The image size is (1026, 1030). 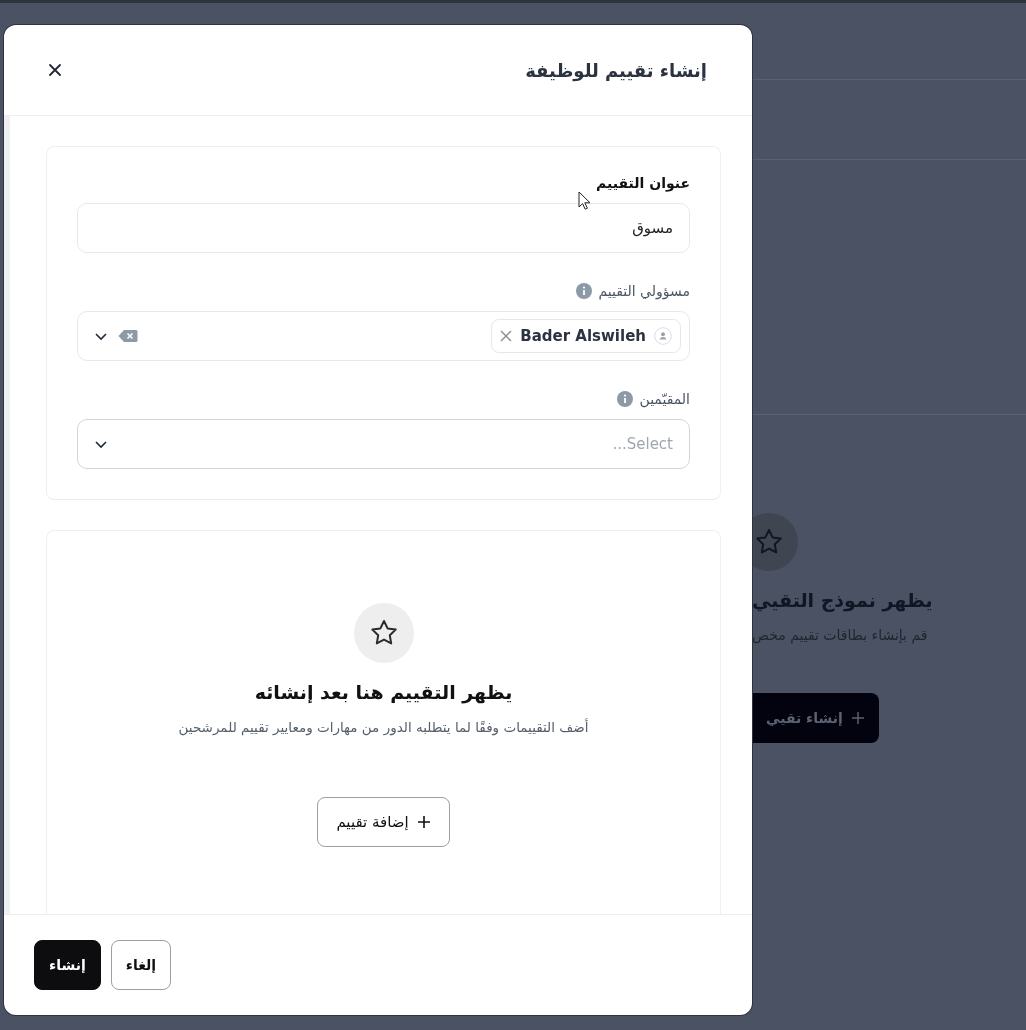 I want to click on remove-icon, so click(x=506, y=336).